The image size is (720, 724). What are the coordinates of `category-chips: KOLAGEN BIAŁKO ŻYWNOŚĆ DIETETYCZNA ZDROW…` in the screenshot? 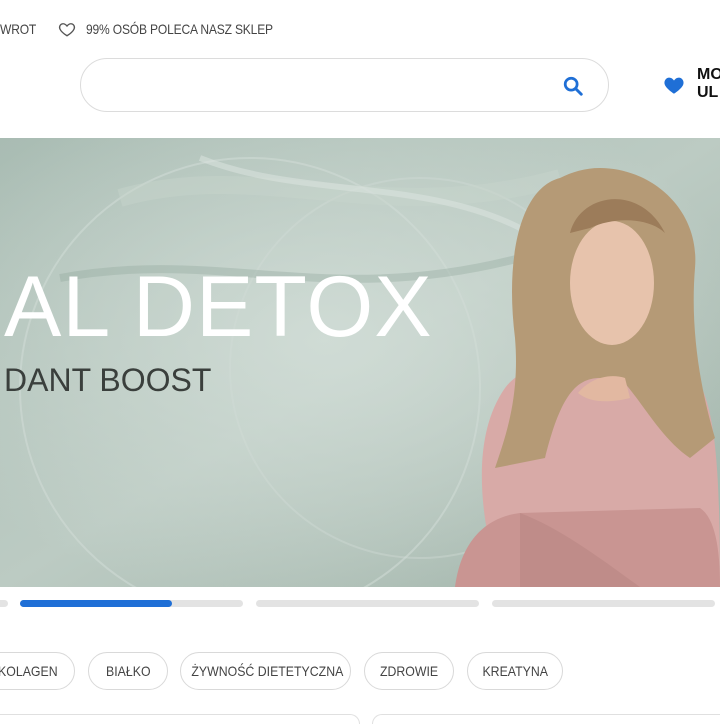 It's located at (360, 672).